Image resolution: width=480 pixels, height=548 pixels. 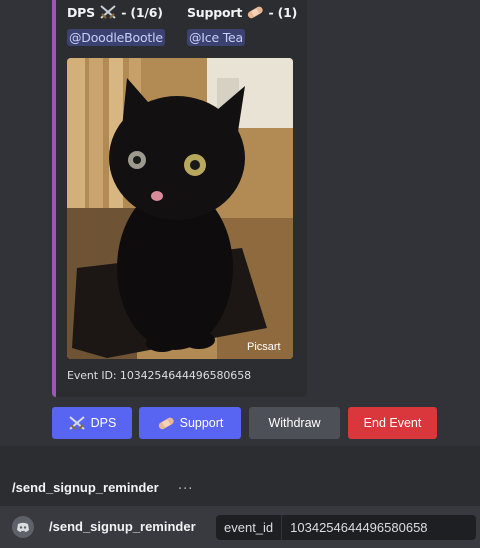 I want to click on dps-button-label: DPS, so click(x=103, y=423).